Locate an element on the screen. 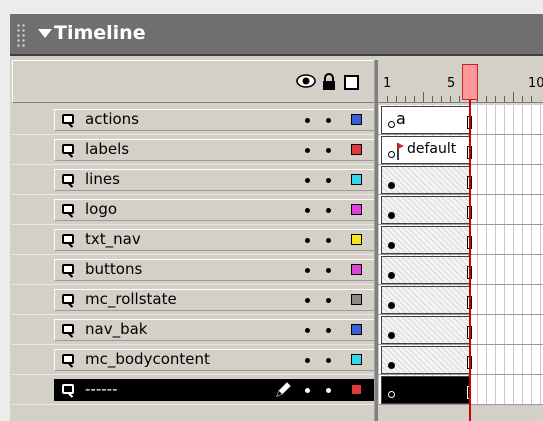 The width and height of the screenshot is (543, 421). frame-ruler: 1 5 10 is located at coordinates (460, 81).